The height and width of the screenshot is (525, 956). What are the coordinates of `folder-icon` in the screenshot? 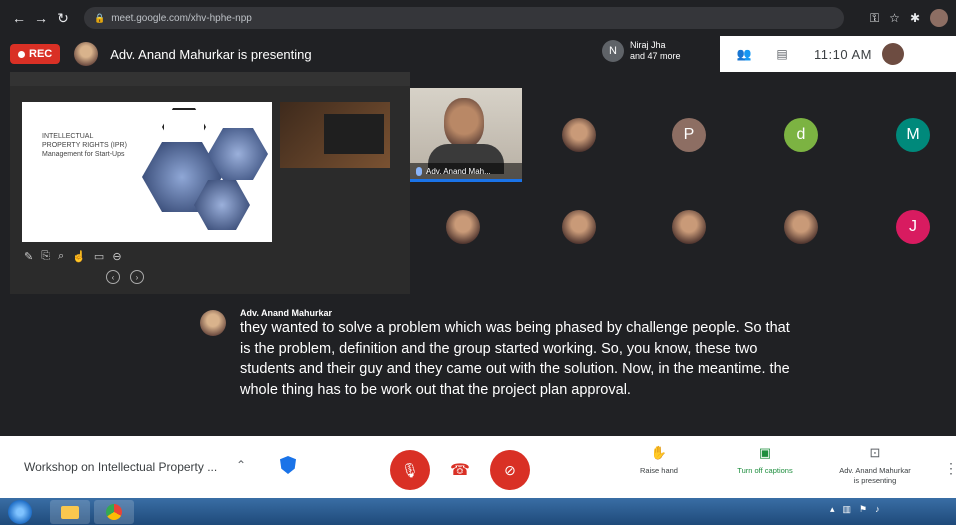 It's located at (70, 512).